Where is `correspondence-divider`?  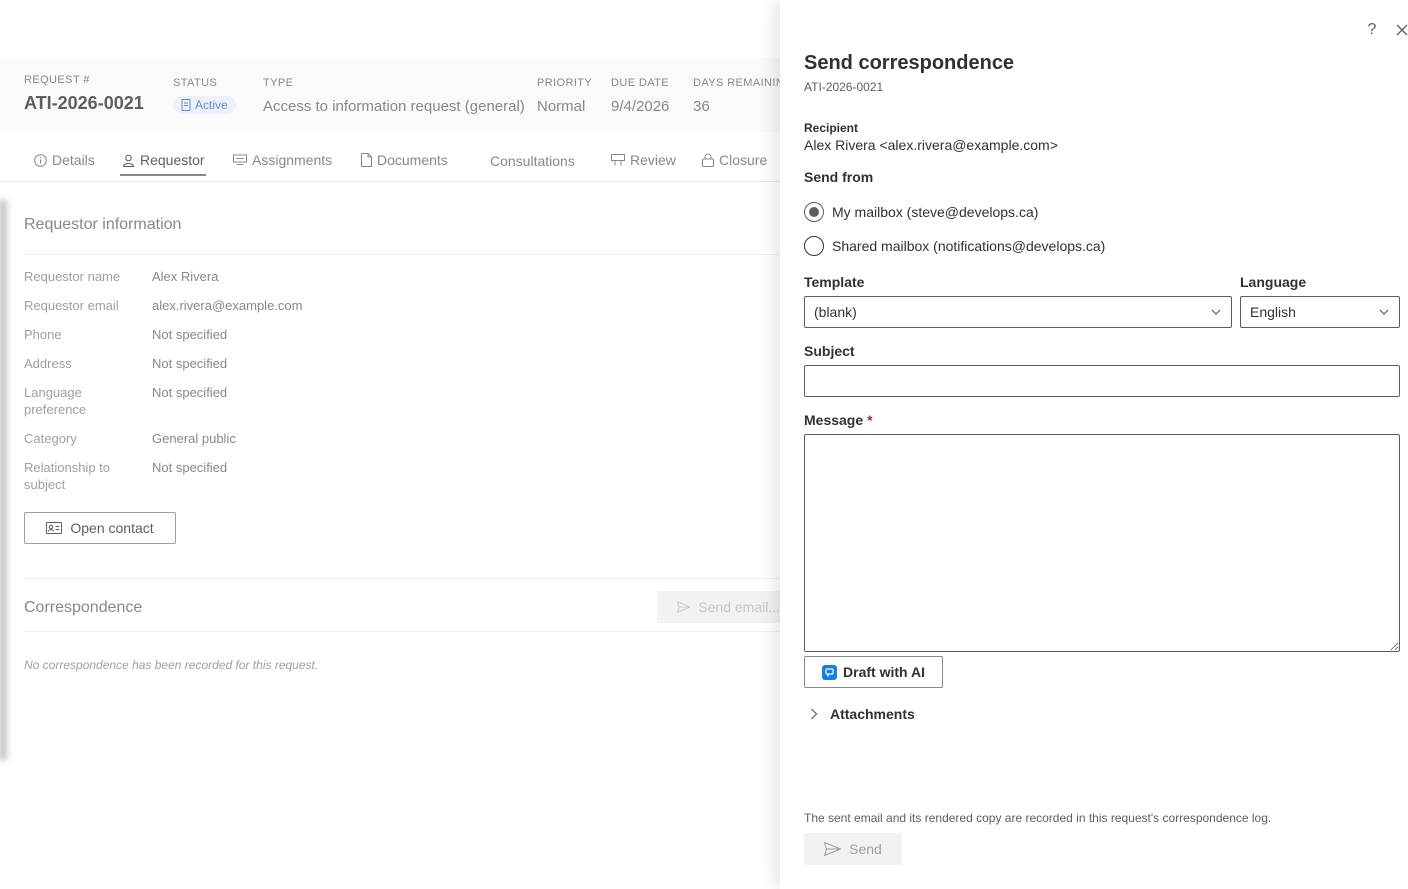 correspondence-divider is located at coordinates (402, 631).